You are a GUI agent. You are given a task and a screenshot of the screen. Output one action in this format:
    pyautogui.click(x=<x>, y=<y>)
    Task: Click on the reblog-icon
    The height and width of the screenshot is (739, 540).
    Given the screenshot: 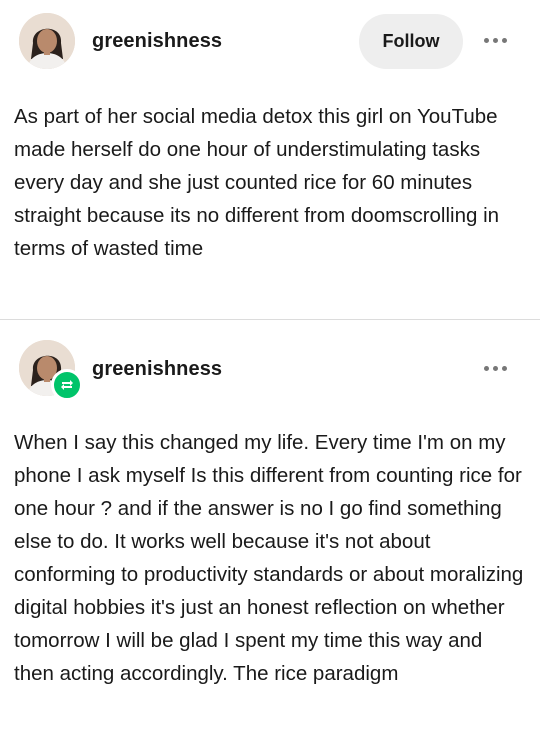 What is the action you would take?
    pyautogui.click(x=67, y=385)
    